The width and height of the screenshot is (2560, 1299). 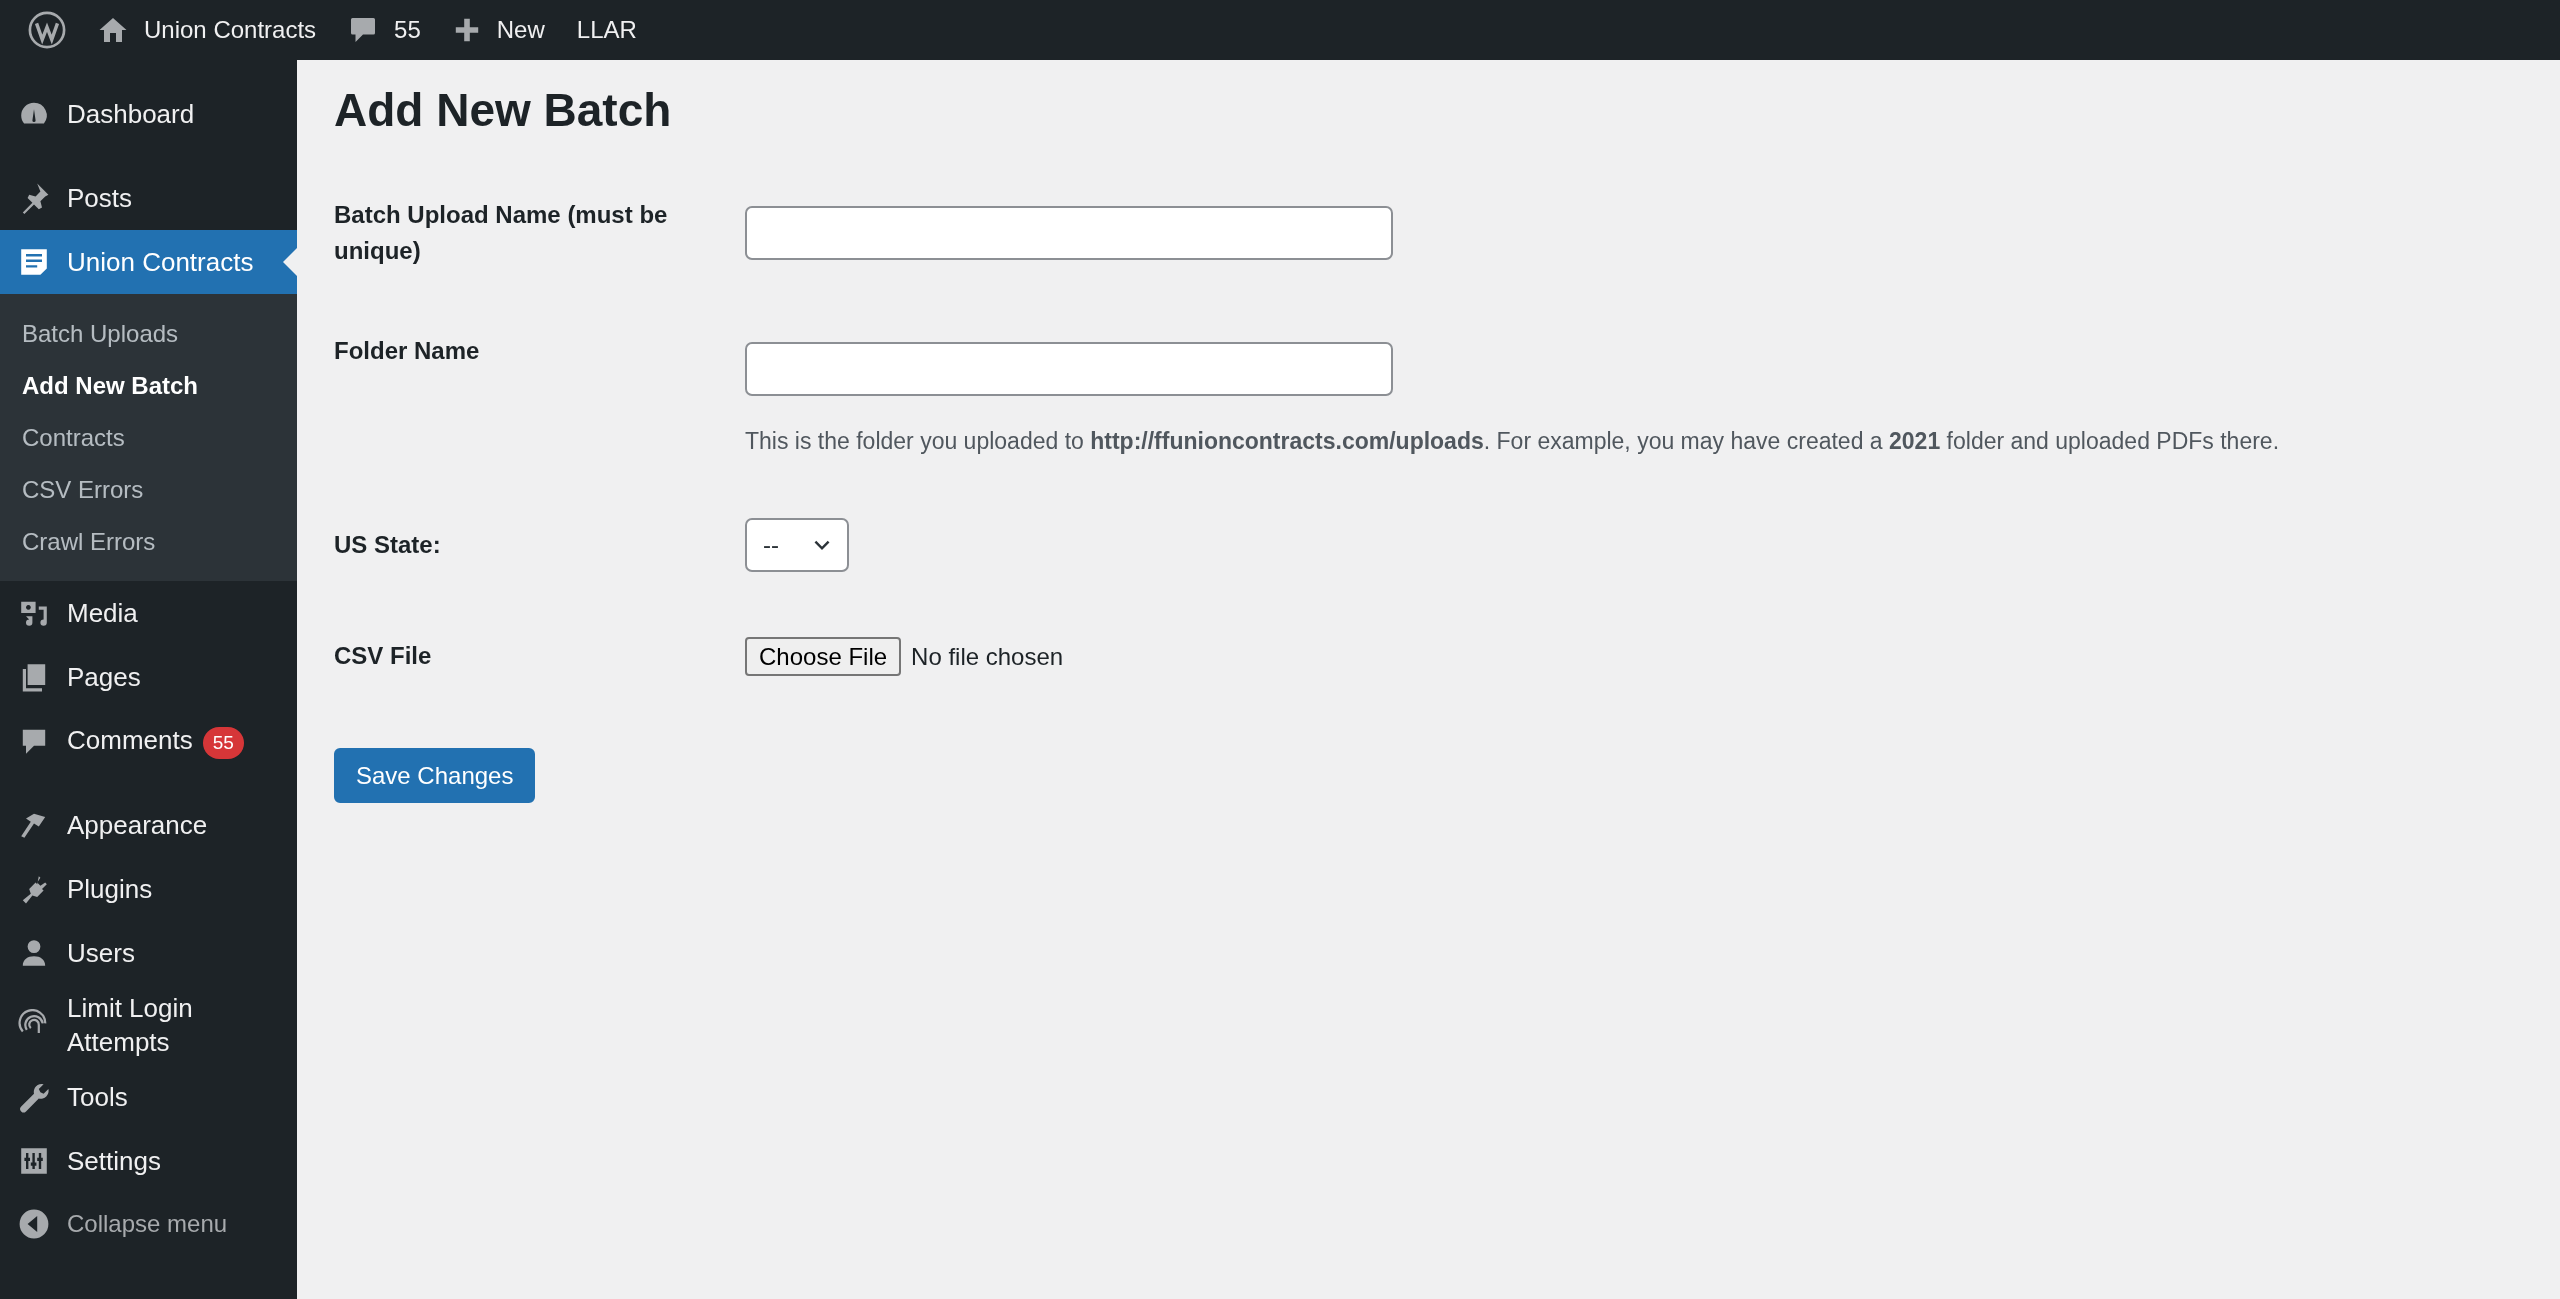 I want to click on menu-item: Limit Login Attempts, so click(x=148, y=1025).